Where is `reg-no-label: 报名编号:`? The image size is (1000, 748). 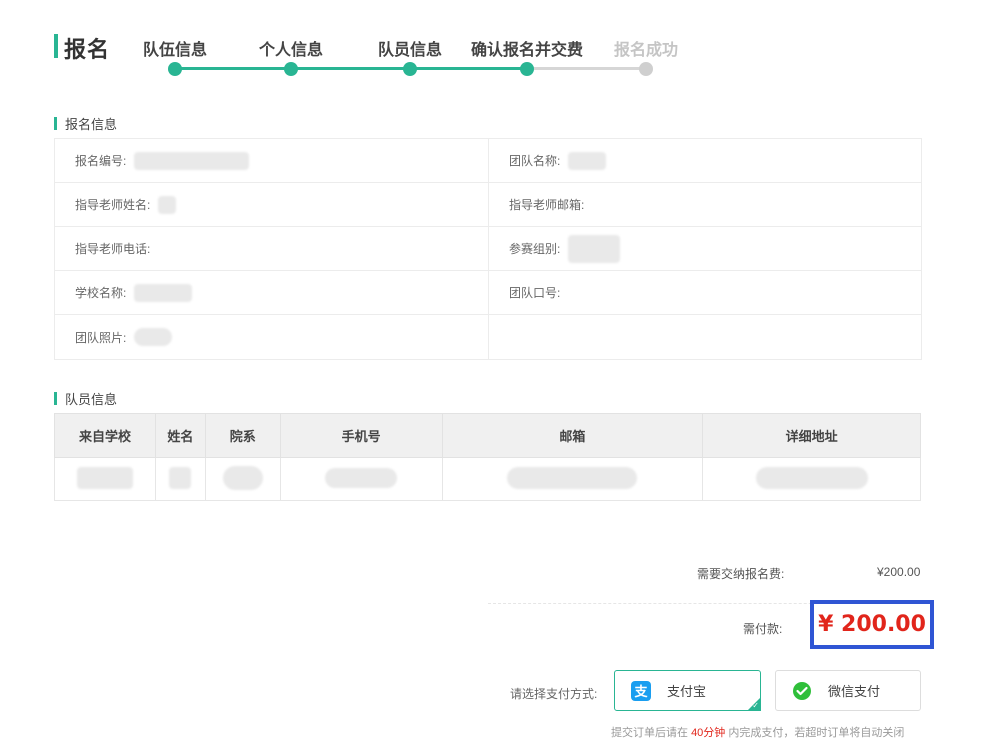
reg-no-label: 报名编号: is located at coordinates (101, 161).